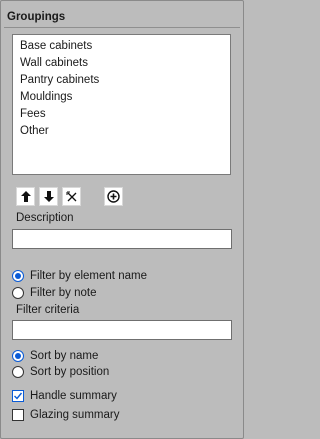 The image size is (320, 439). I want to click on handle-summary-label: Handle summary, so click(73, 396).